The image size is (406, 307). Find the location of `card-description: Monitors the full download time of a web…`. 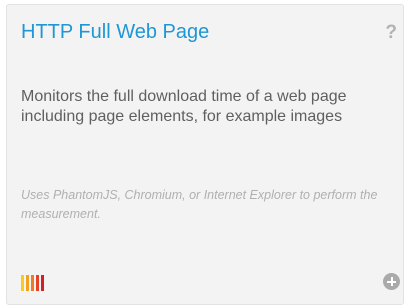

card-description: Monitors the full download time of a web… is located at coordinates (184, 106).